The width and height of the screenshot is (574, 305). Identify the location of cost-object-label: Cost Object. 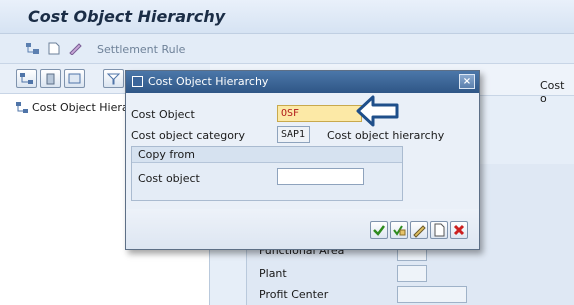
(163, 114).